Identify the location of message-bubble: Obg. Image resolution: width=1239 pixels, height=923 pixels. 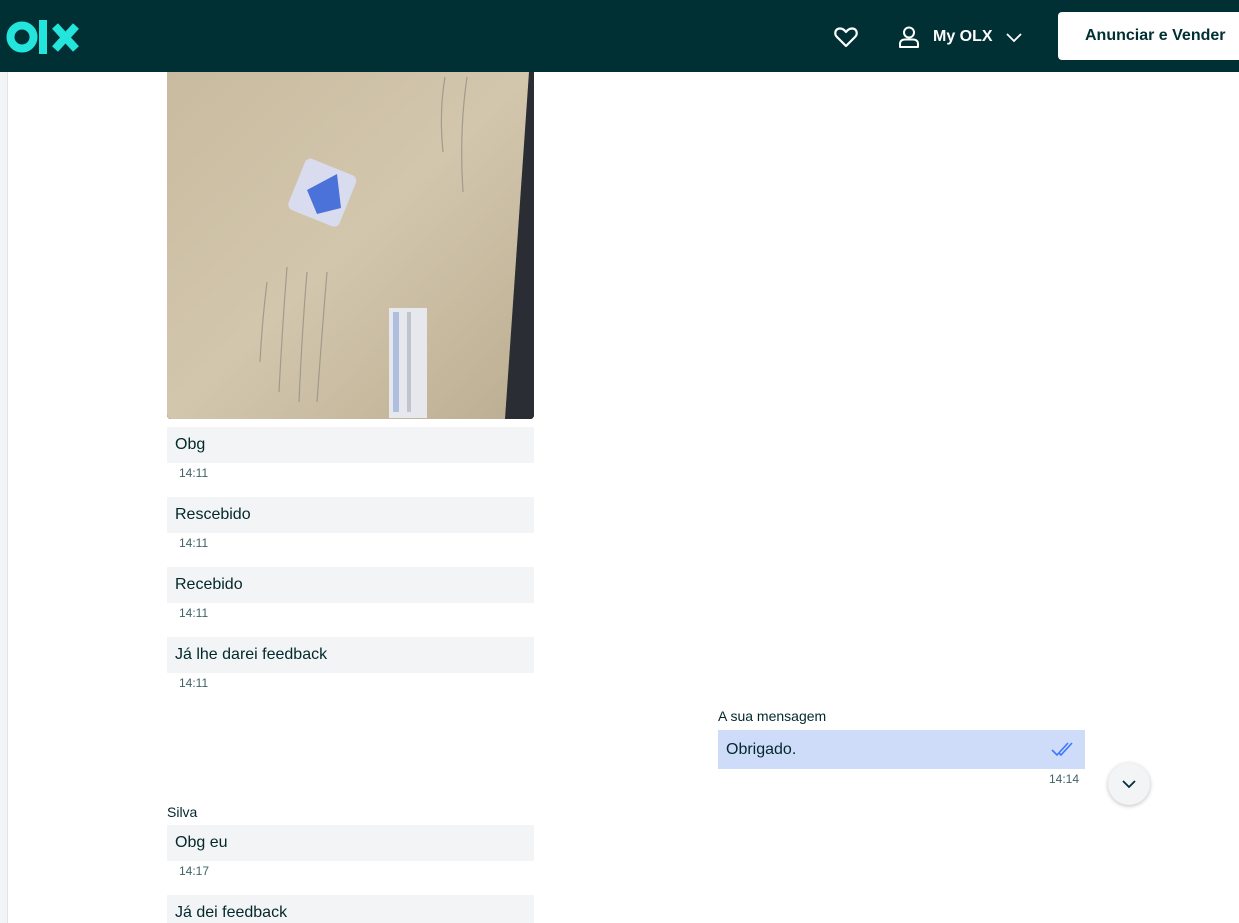
(350, 445).